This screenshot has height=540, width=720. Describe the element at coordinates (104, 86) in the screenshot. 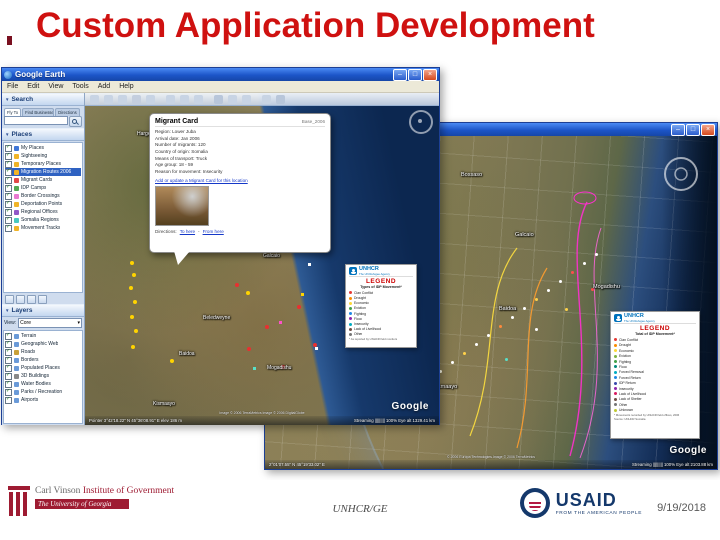

I see `menu-item: Add` at that location.